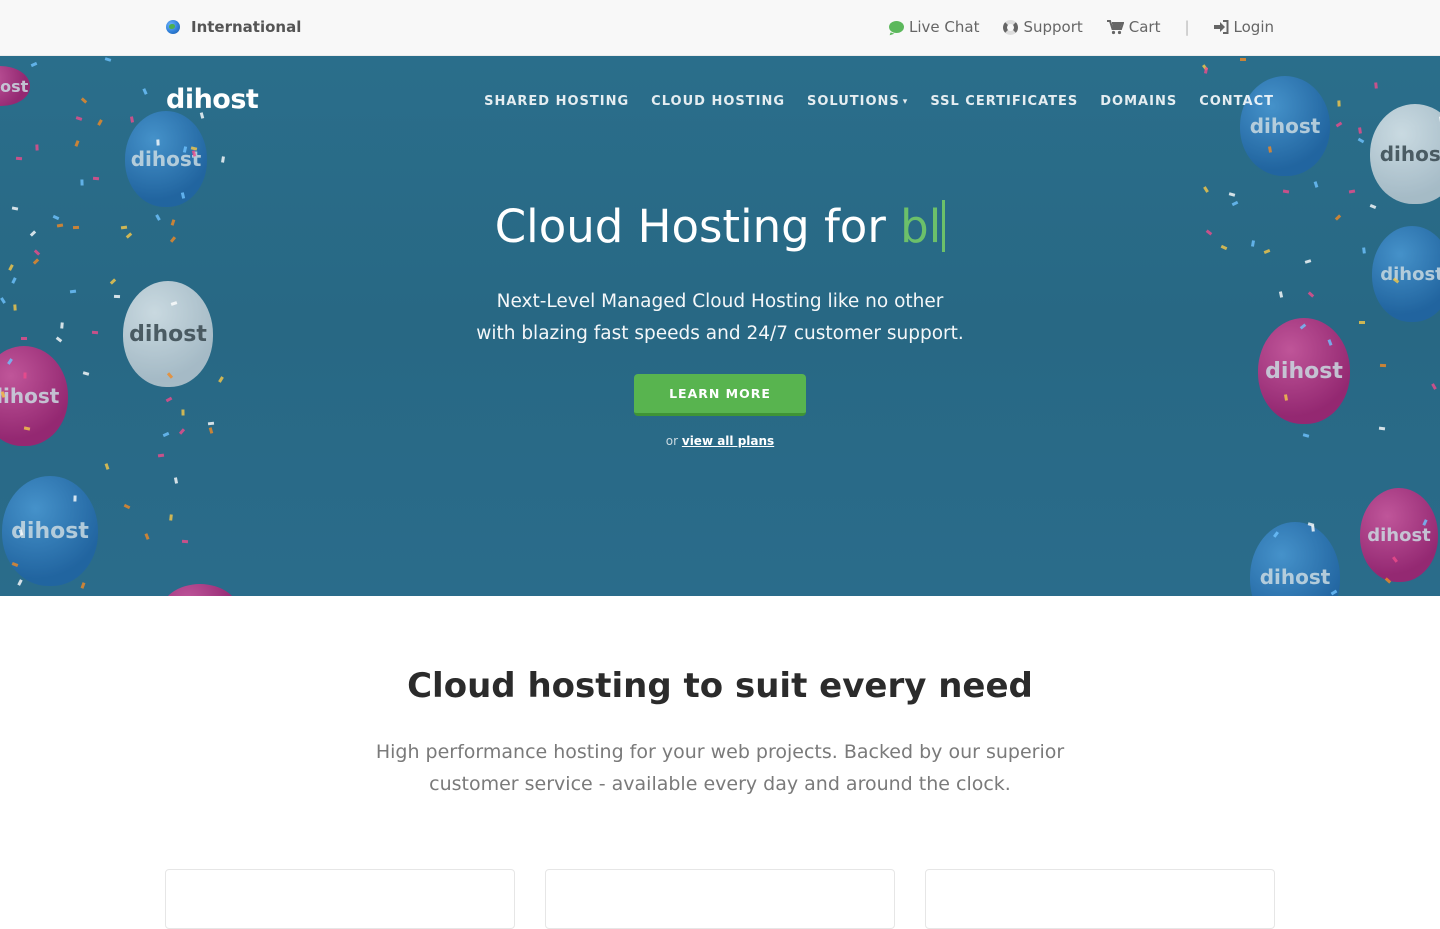  What do you see at coordinates (1011, 27) in the screenshot?
I see `support-icon` at bounding box center [1011, 27].